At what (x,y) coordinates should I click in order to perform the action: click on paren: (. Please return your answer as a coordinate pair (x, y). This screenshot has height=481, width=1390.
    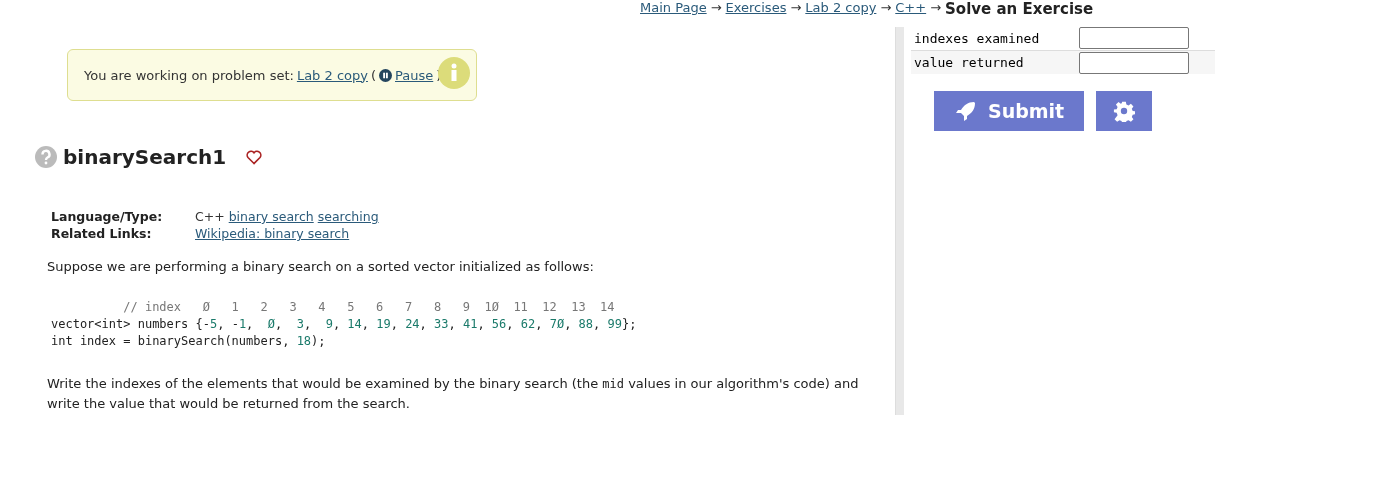
    Looking at the image, I should click on (373, 75).